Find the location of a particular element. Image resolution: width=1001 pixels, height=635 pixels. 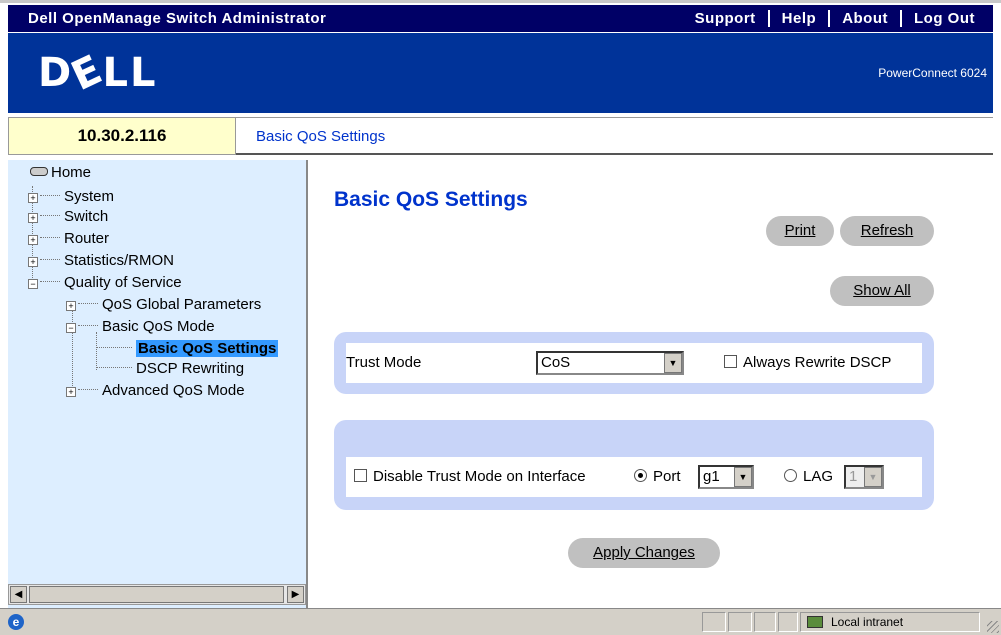

port-select: g1 ▼ is located at coordinates (726, 477).